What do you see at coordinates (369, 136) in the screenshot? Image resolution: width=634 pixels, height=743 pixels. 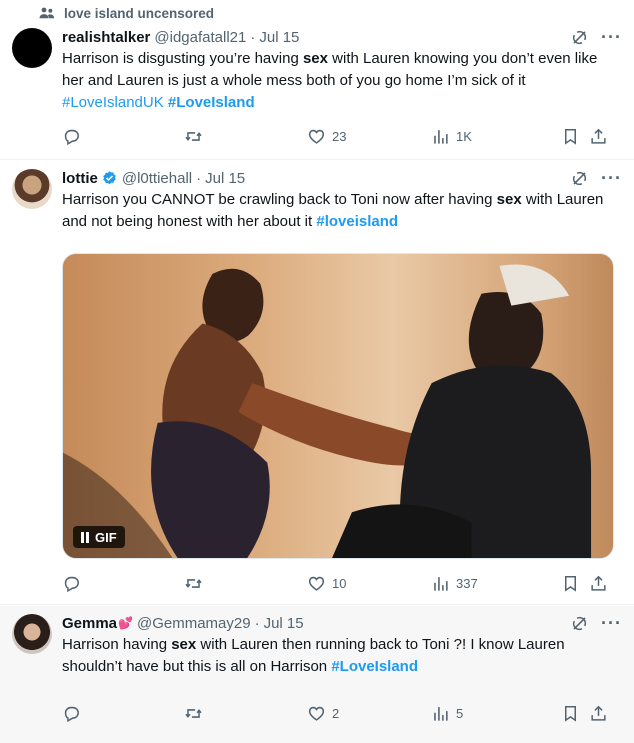 I see `like-button: 23` at bounding box center [369, 136].